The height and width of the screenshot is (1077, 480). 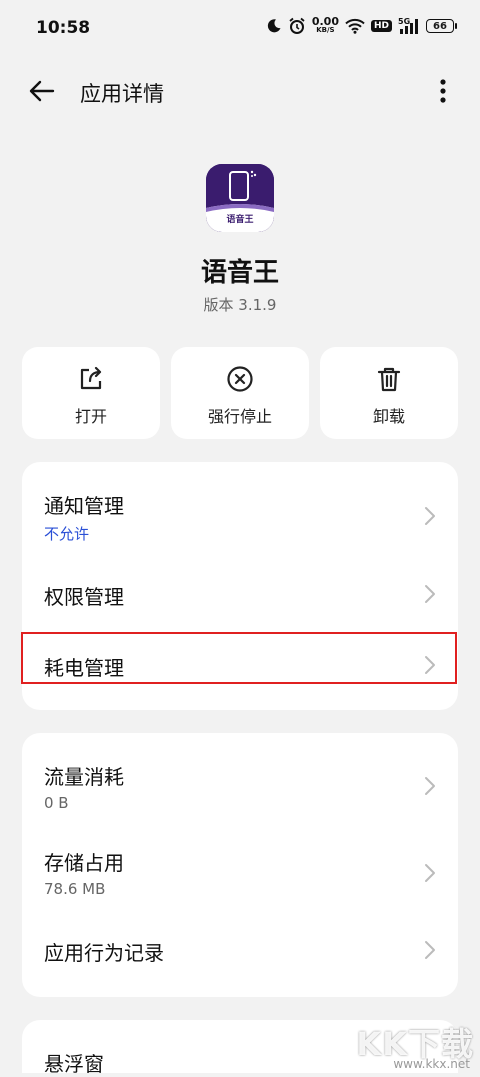 What do you see at coordinates (122, 94) in the screenshot?
I see `page-title: 应用详情` at bounding box center [122, 94].